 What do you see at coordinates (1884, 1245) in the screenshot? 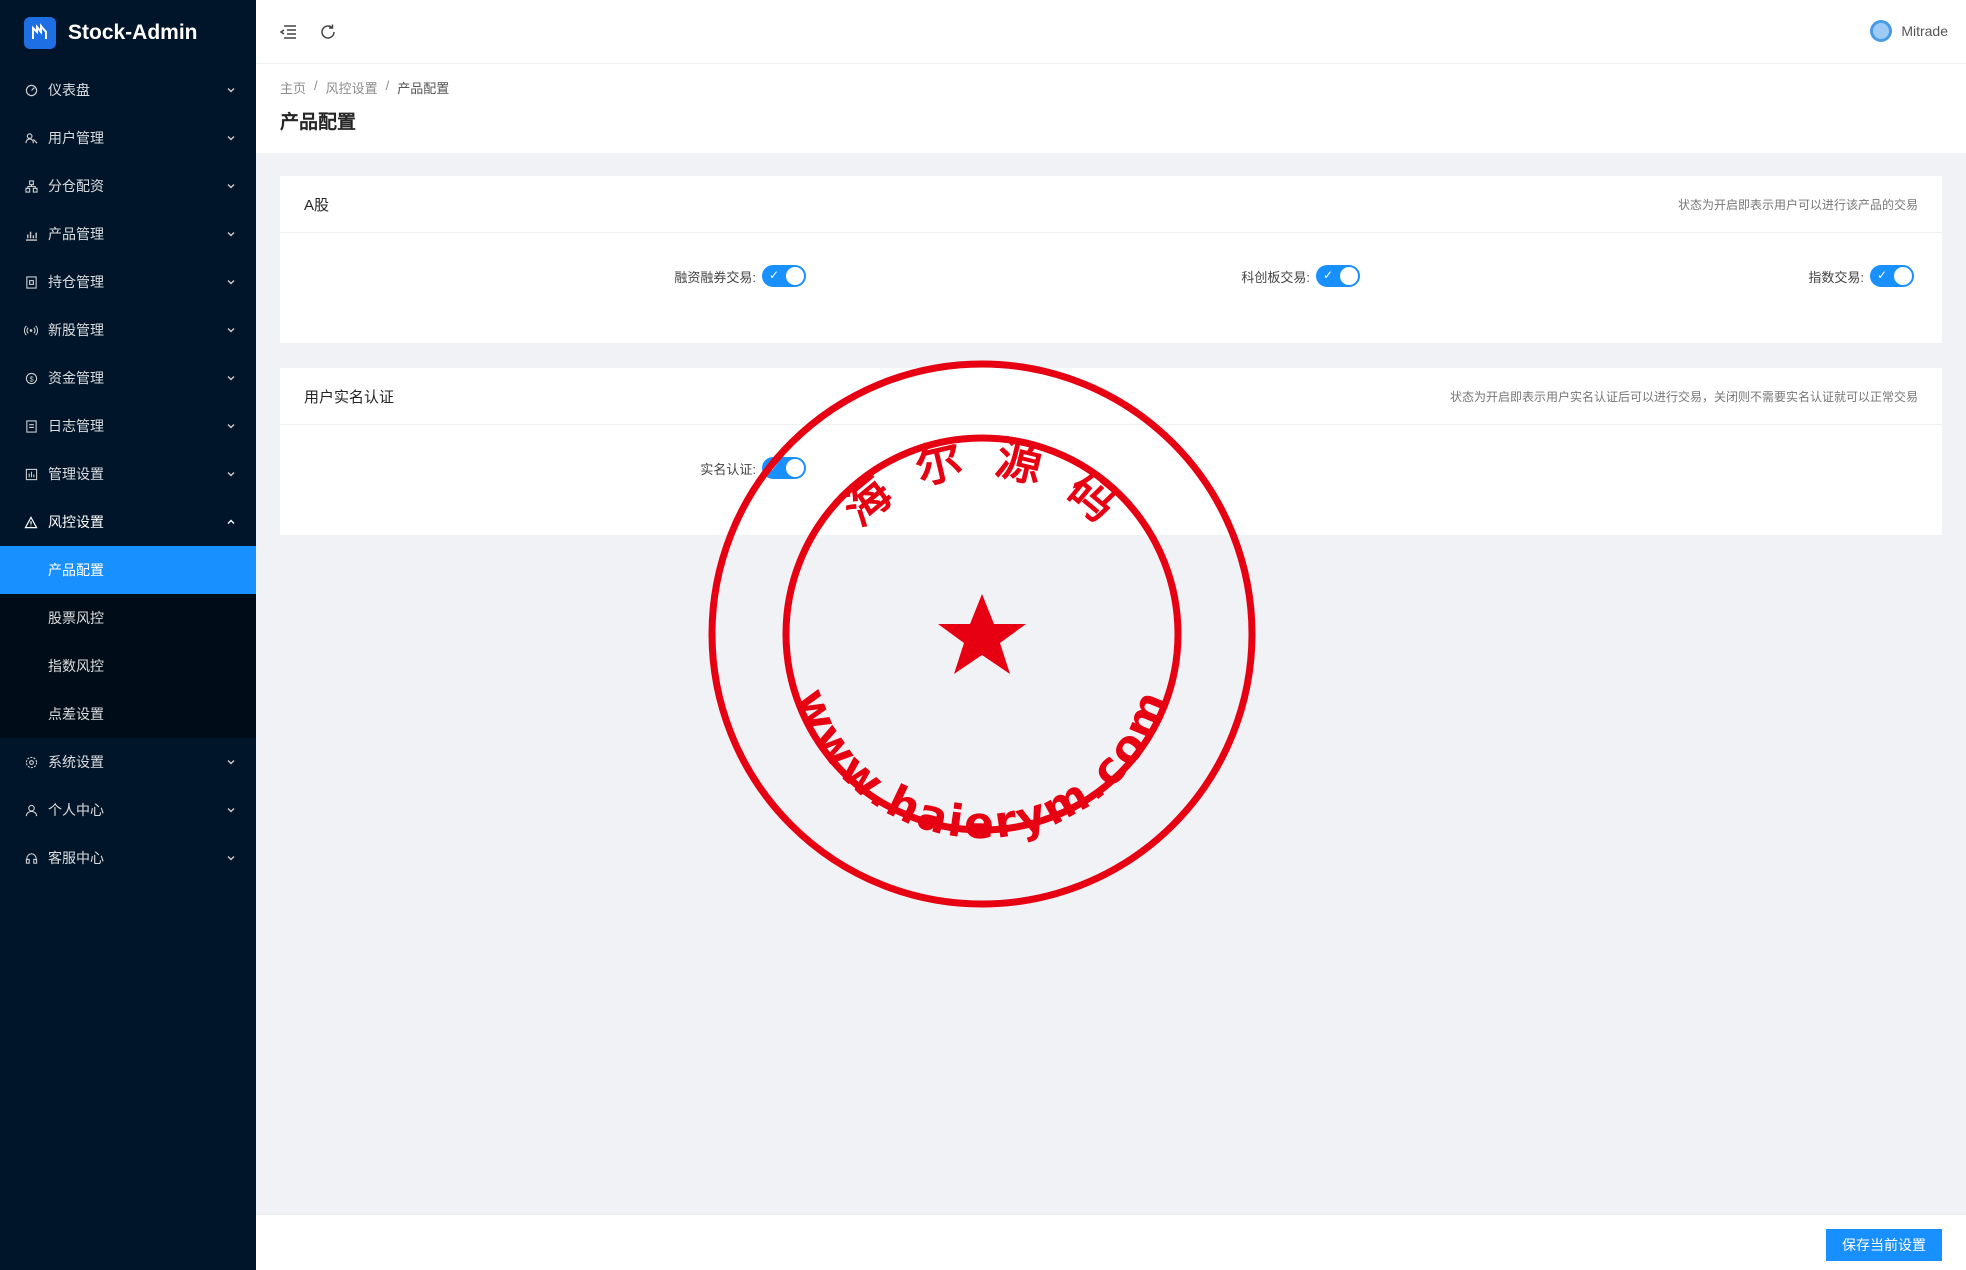
I see `save-settings-button: 保存当前设置` at bounding box center [1884, 1245].